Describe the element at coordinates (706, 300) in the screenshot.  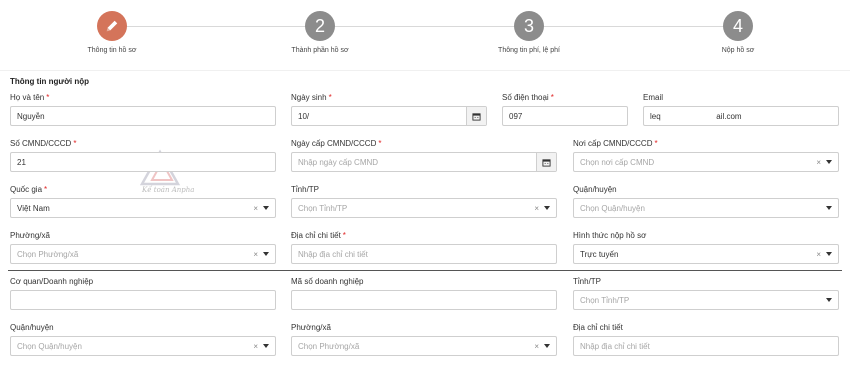
I see `org-province-select: Chọn Tỉnh/TP` at that location.